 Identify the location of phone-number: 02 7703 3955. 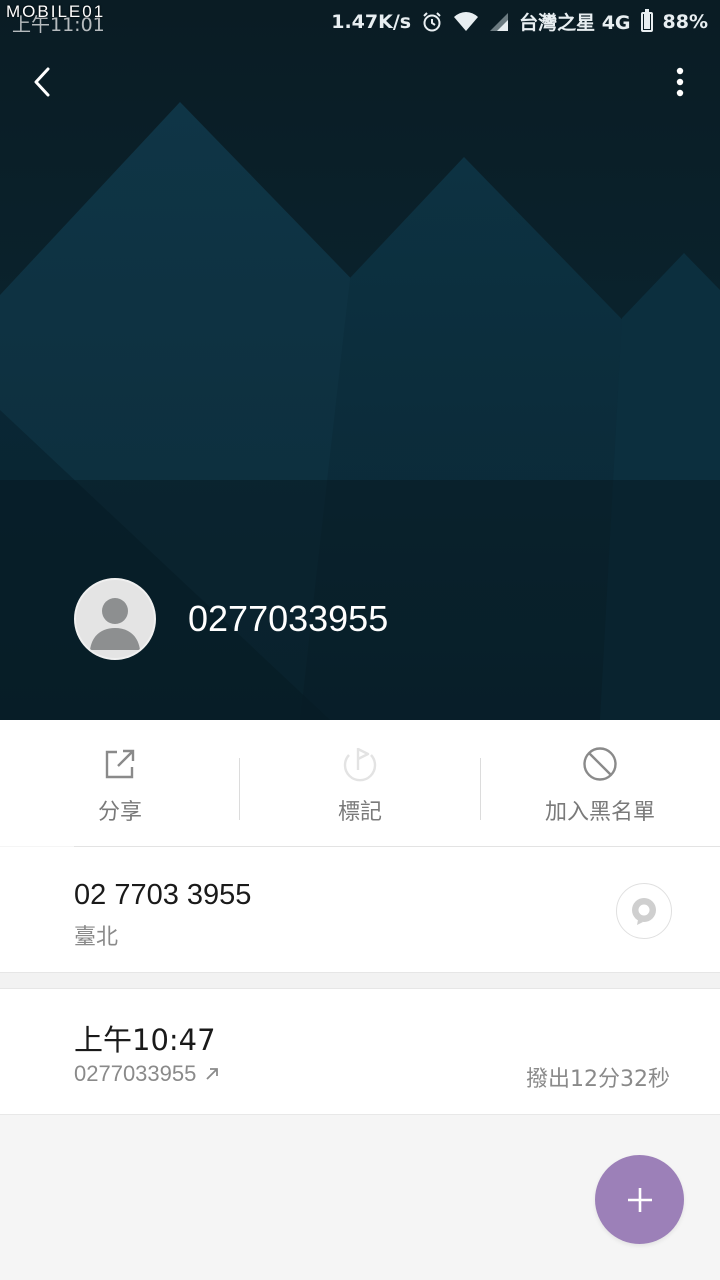
(163, 895).